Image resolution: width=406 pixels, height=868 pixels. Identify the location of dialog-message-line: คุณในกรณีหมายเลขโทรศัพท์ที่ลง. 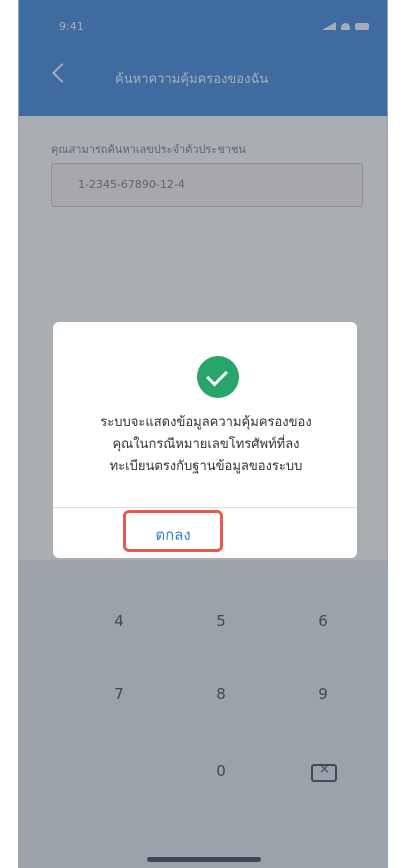
(206, 444).